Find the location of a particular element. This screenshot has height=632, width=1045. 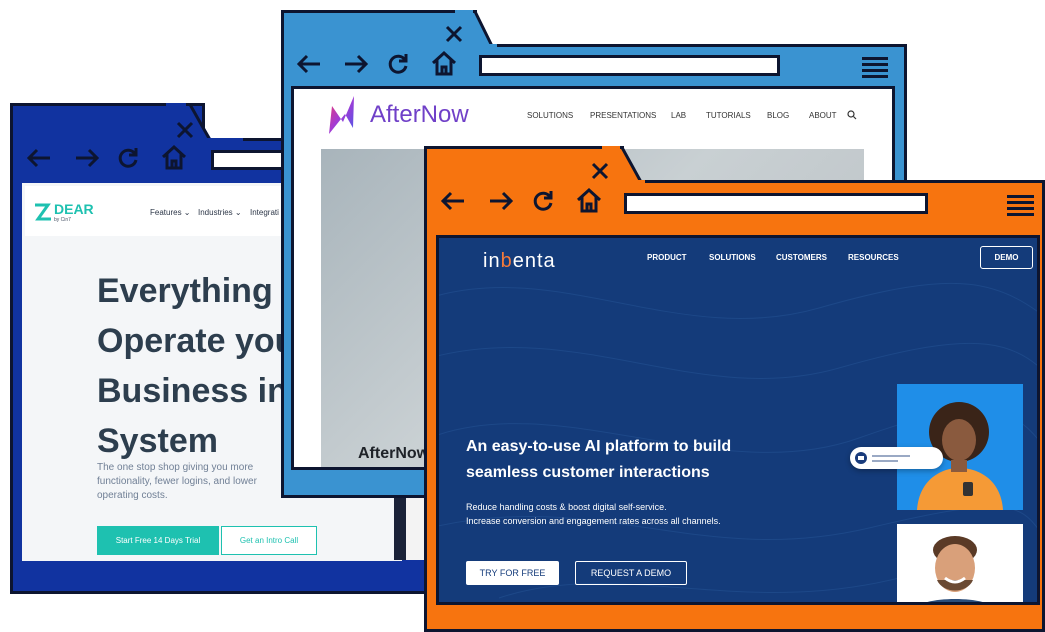

dear-side-toolbar is located at coordinates (400, 529).